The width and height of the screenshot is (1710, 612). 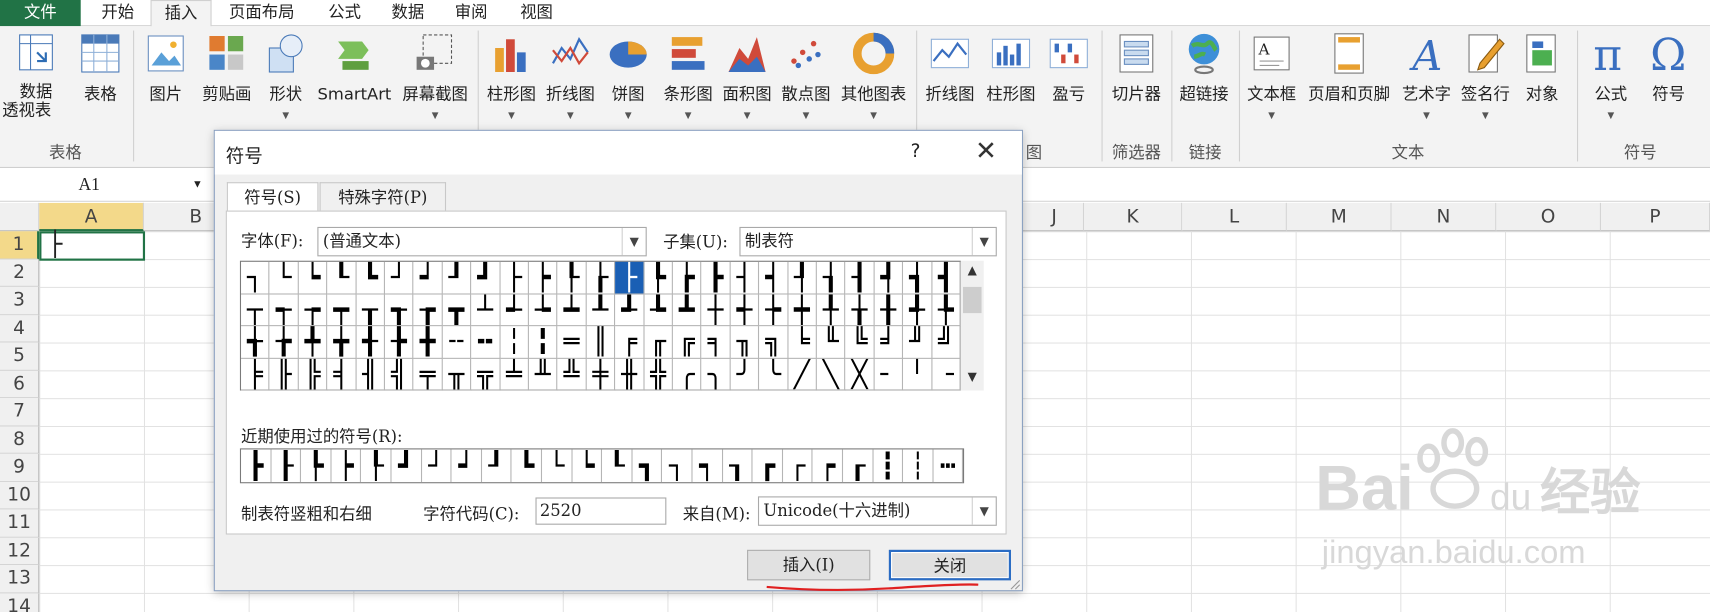 What do you see at coordinates (570, 78) in the screenshot?
I see `line-chart-button: 折线图 ▼` at bounding box center [570, 78].